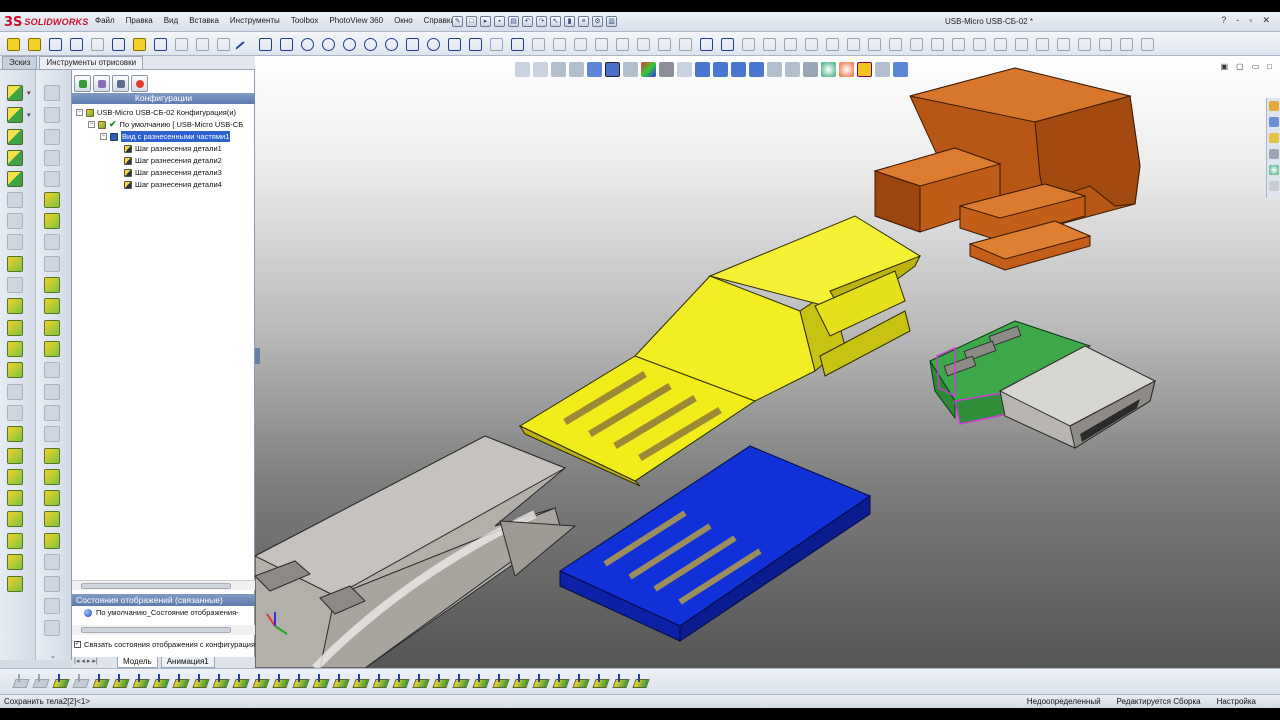  I want to click on minimize-button: -, so click(1237, 20).